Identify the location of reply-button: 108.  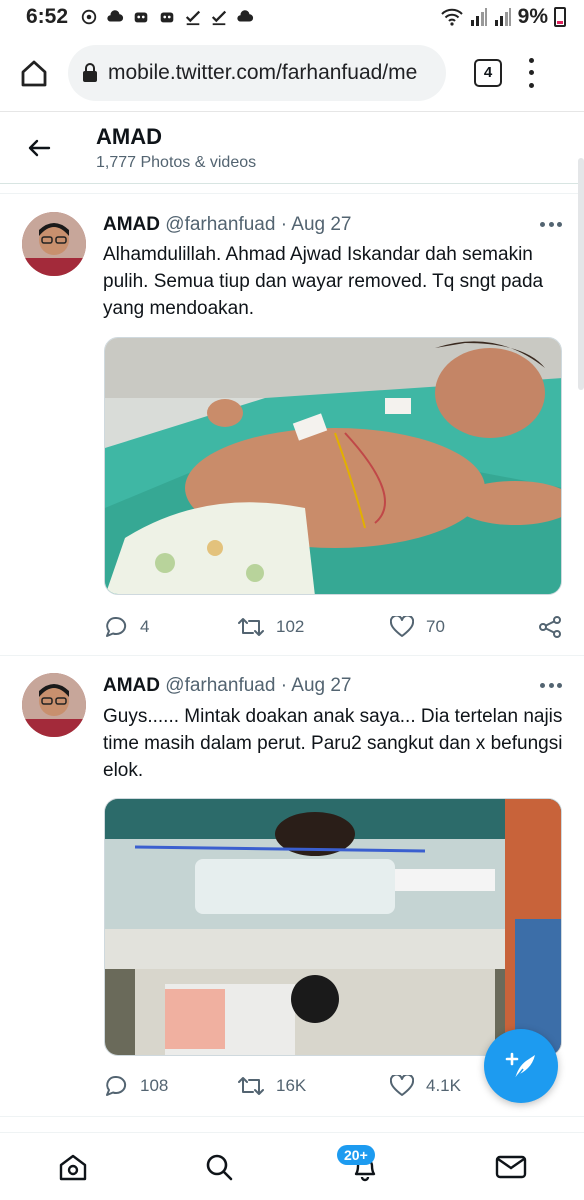
(171, 1086).